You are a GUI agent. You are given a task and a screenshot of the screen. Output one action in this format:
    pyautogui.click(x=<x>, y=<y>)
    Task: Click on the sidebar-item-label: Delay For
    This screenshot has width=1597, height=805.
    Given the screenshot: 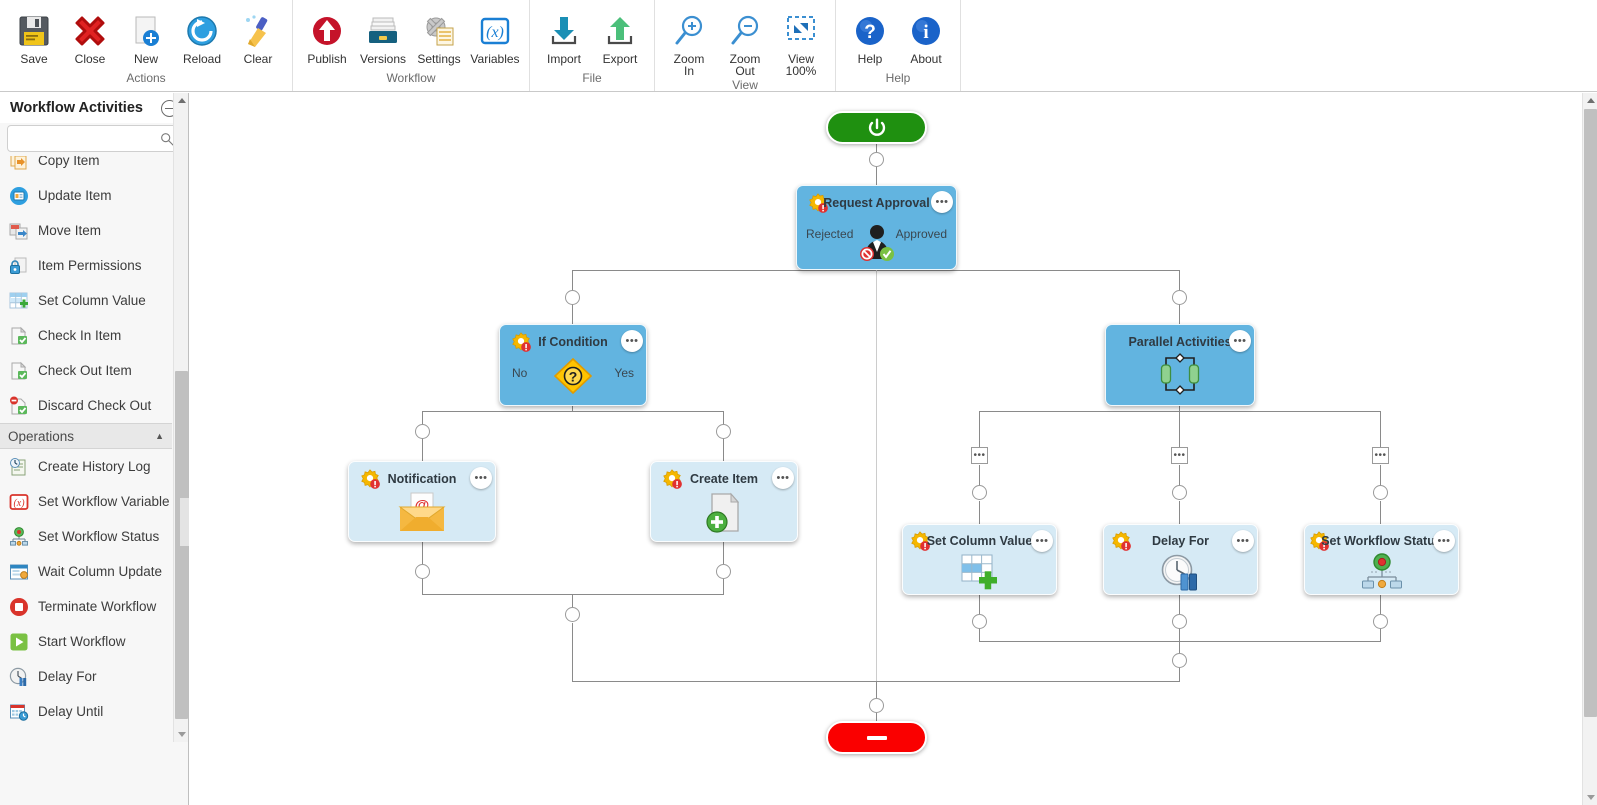 What is the action you would take?
    pyautogui.click(x=67, y=676)
    